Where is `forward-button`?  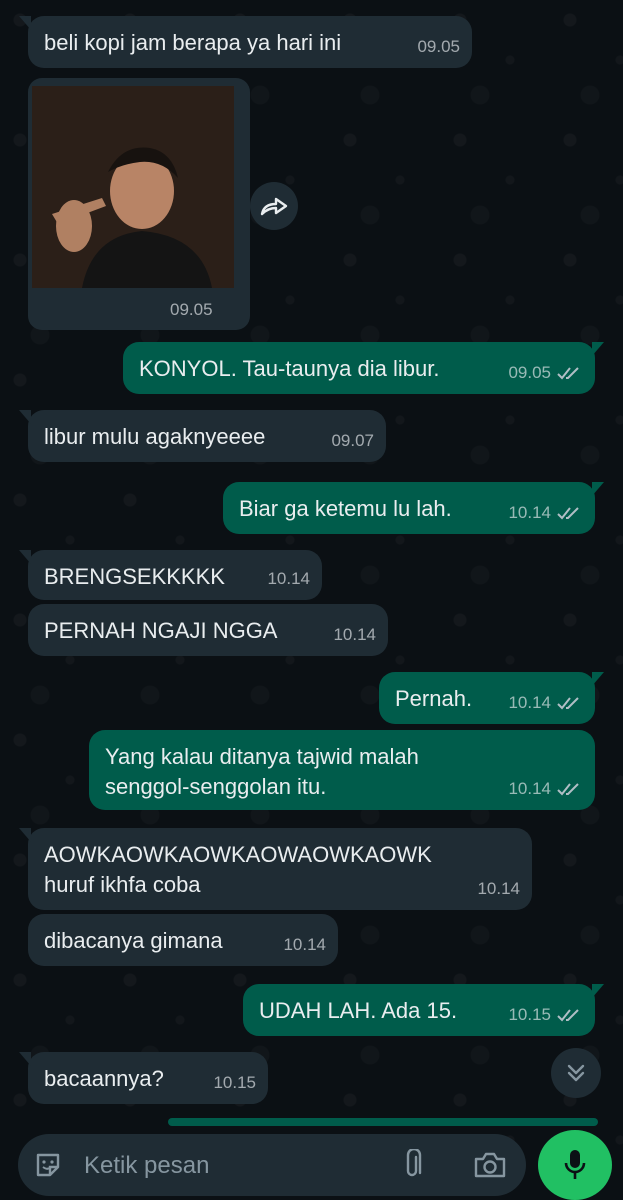 forward-button is located at coordinates (274, 206).